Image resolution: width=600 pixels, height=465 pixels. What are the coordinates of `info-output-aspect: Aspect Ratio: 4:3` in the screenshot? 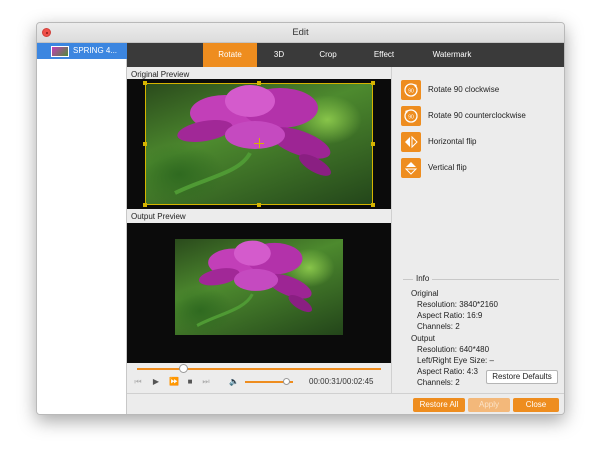 It's located at (447, 371).